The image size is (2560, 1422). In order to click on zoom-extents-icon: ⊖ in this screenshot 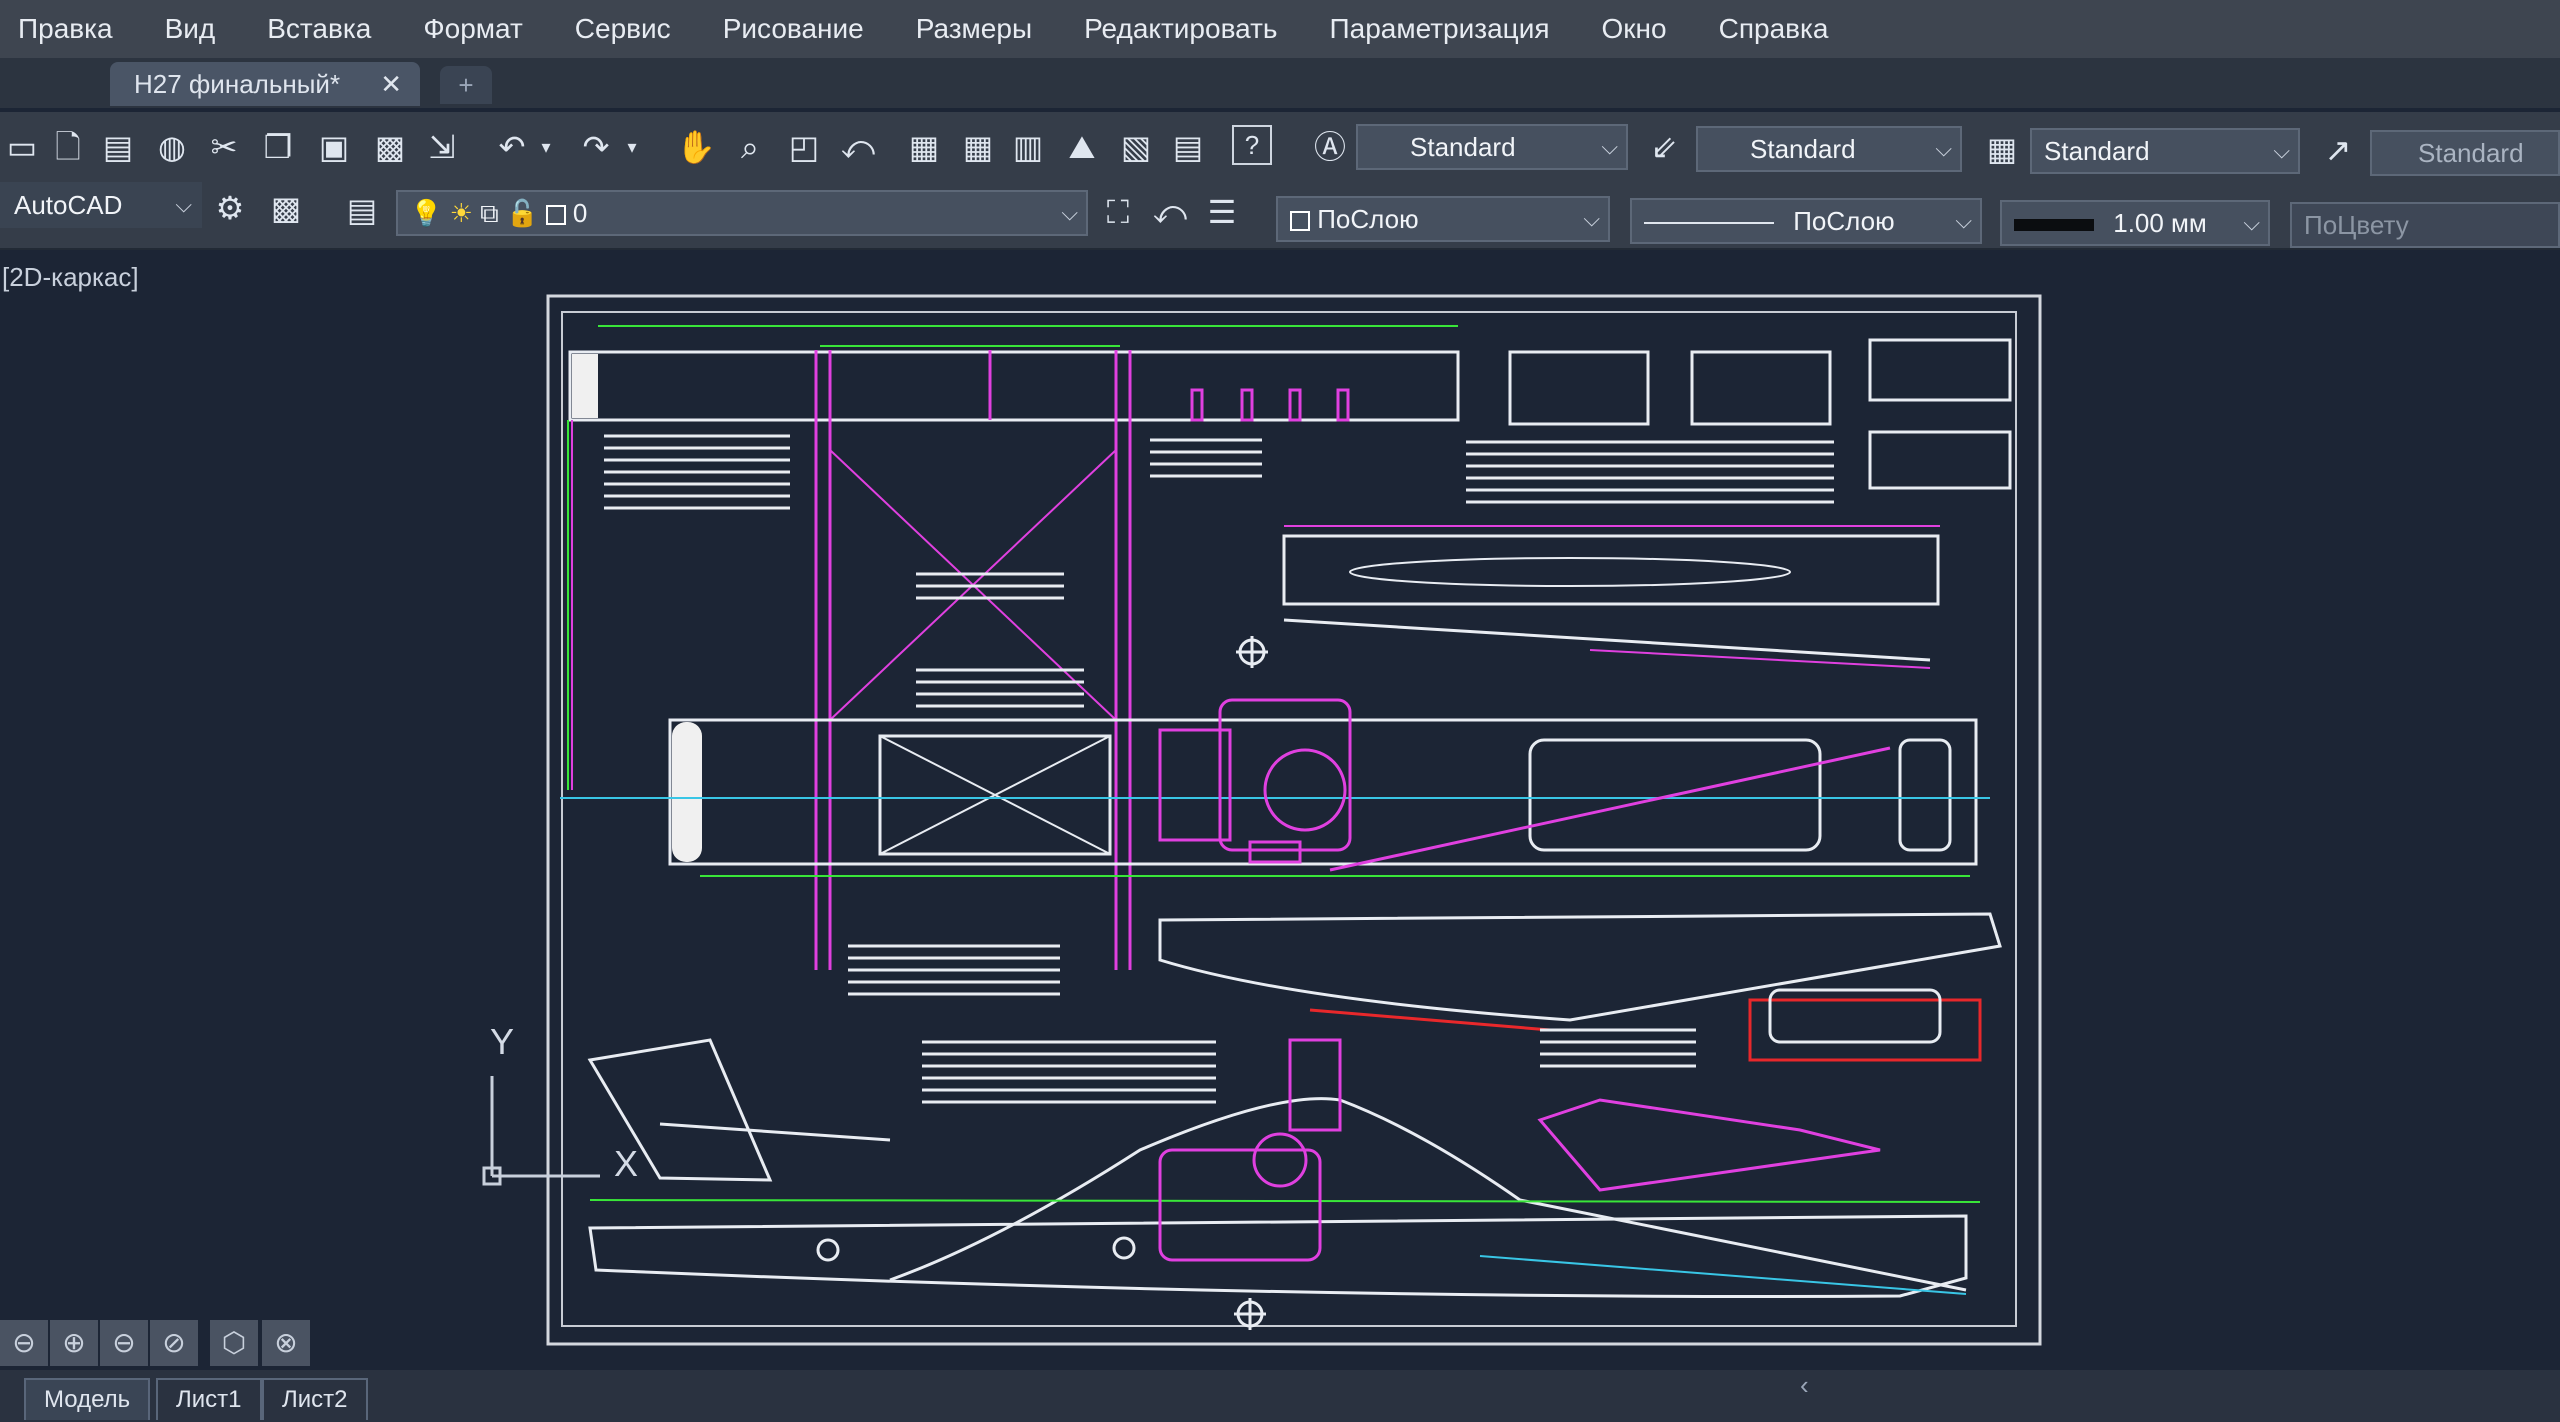, I will do `click(24, 1343)`.